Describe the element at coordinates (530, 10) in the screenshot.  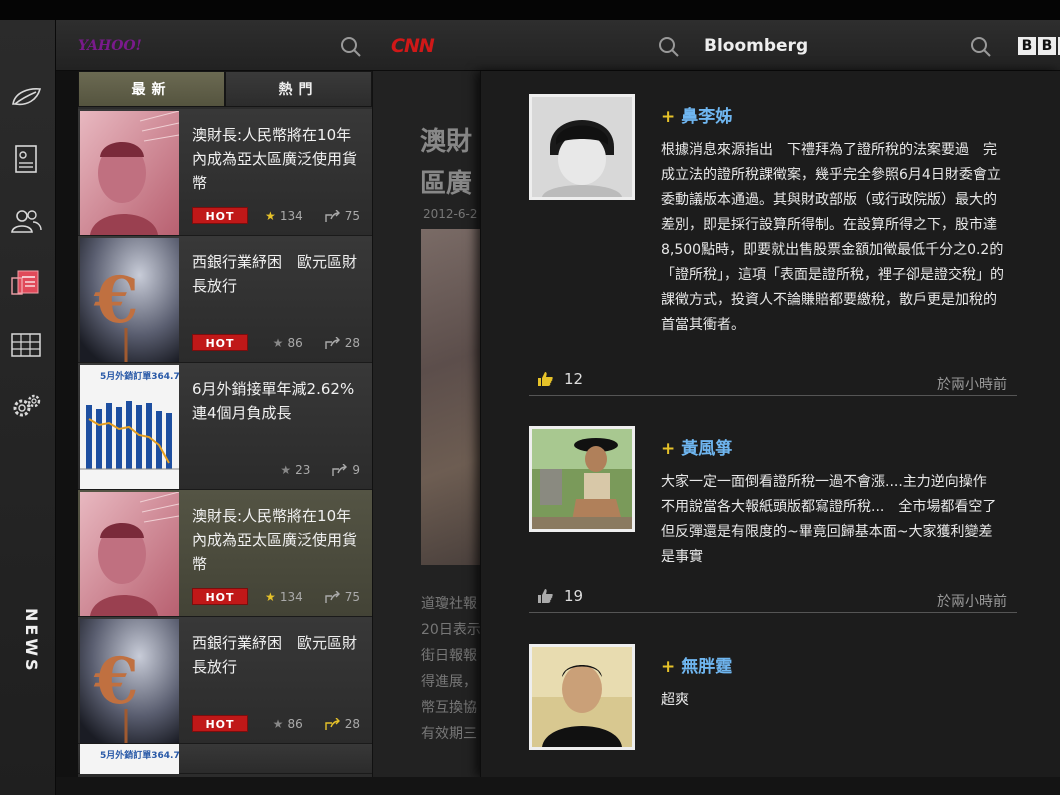
I see `status-bar` at that location.